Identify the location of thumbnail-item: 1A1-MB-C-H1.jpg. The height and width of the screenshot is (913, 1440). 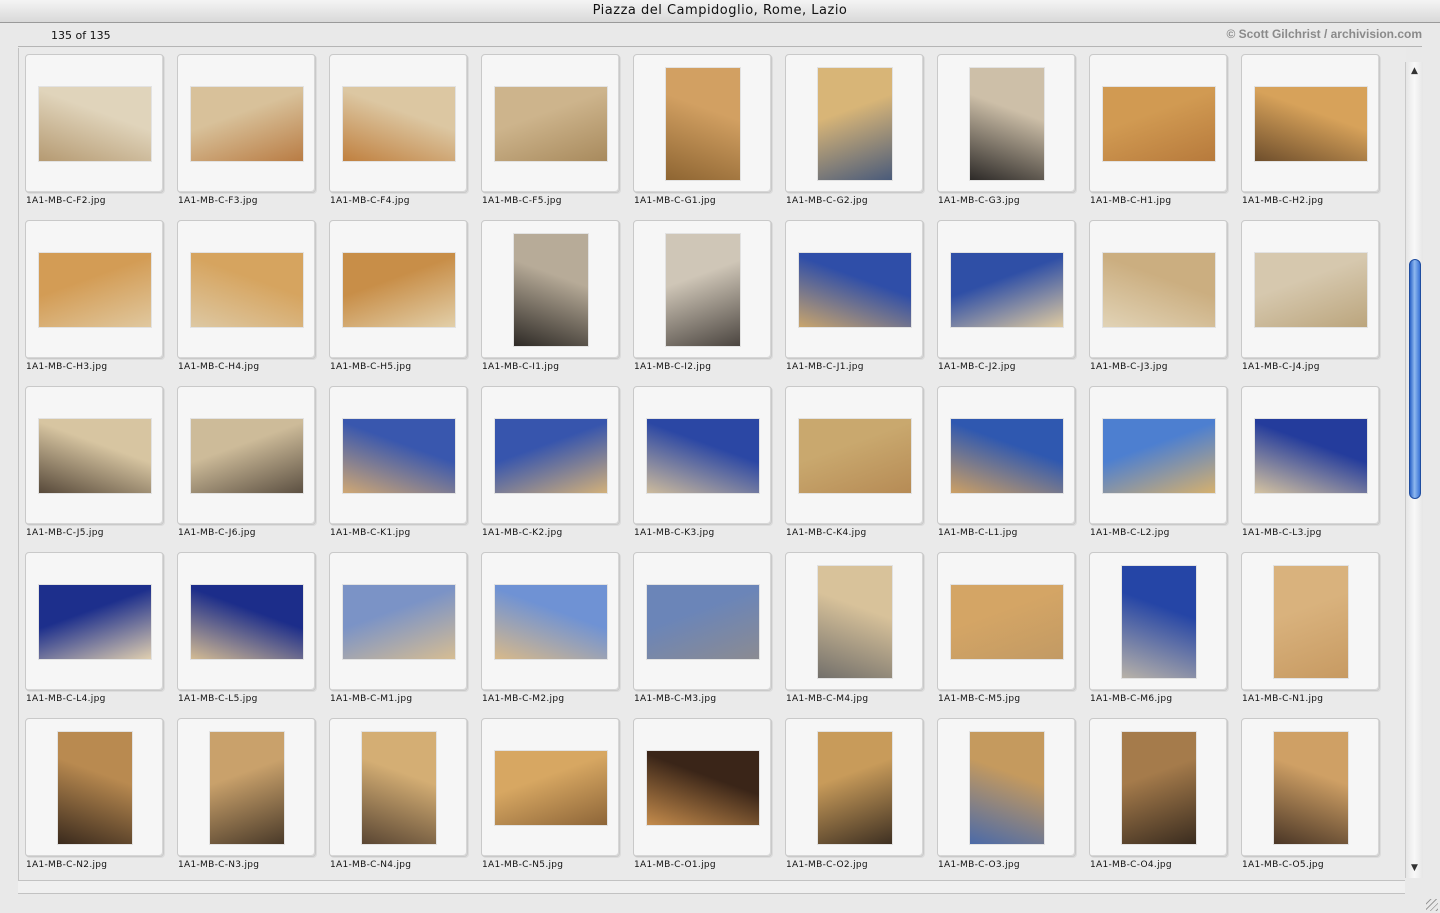
(1158, 137).